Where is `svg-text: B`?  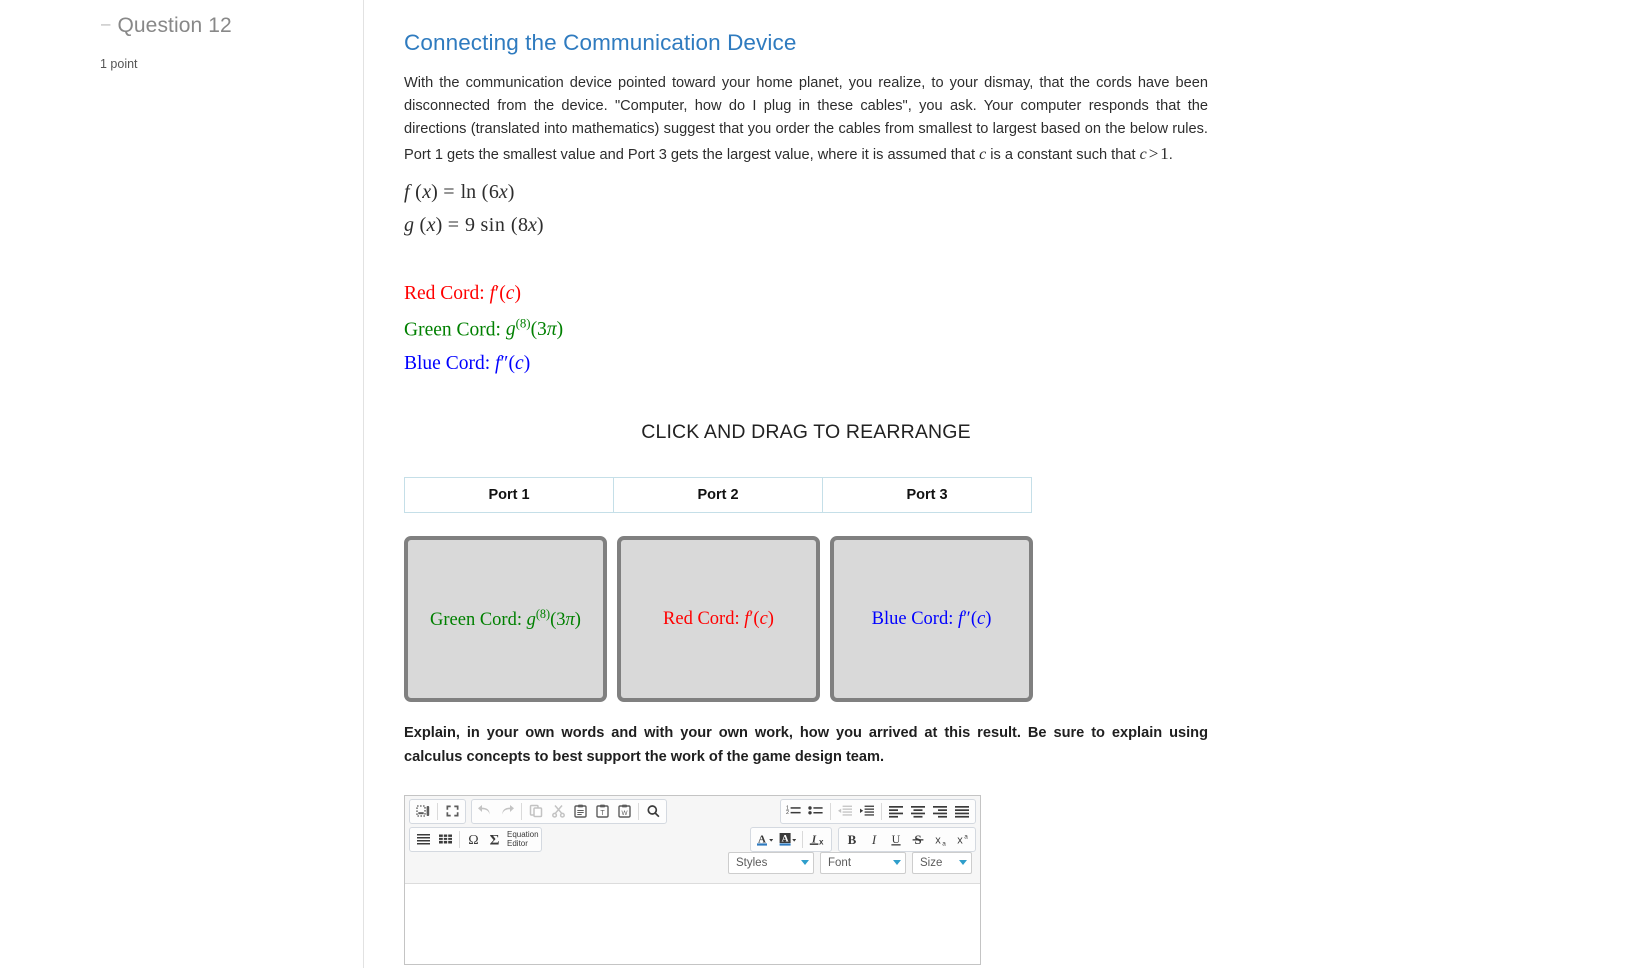
svg-text: B is located at coordinates (852, 839).